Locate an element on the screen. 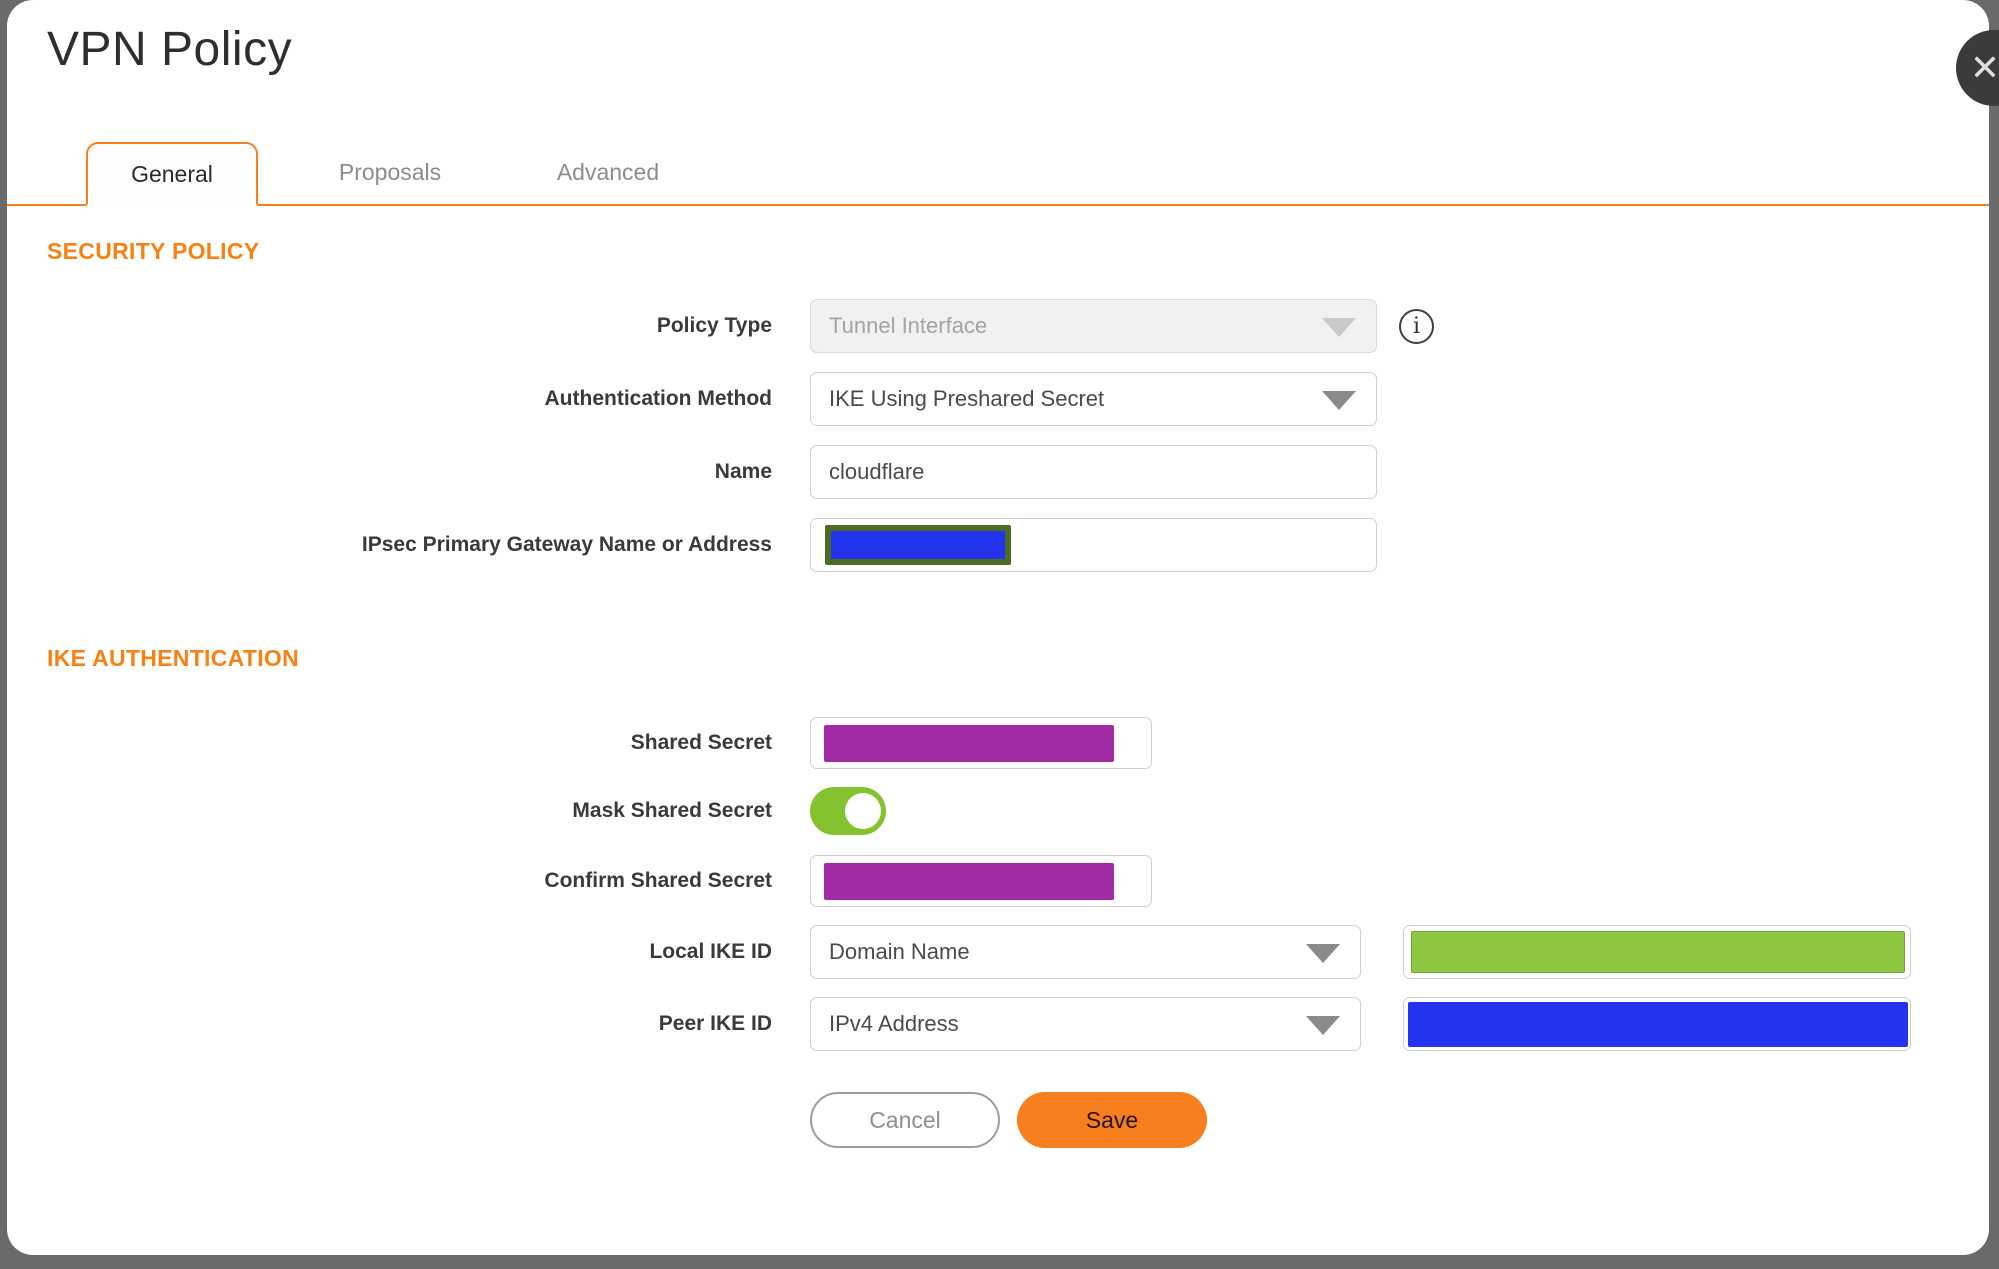 The height and width of the screenshot is (1269, 1999). authentication-method-value: IKE Using Preshared Secret is located at coordinates (967, 398).